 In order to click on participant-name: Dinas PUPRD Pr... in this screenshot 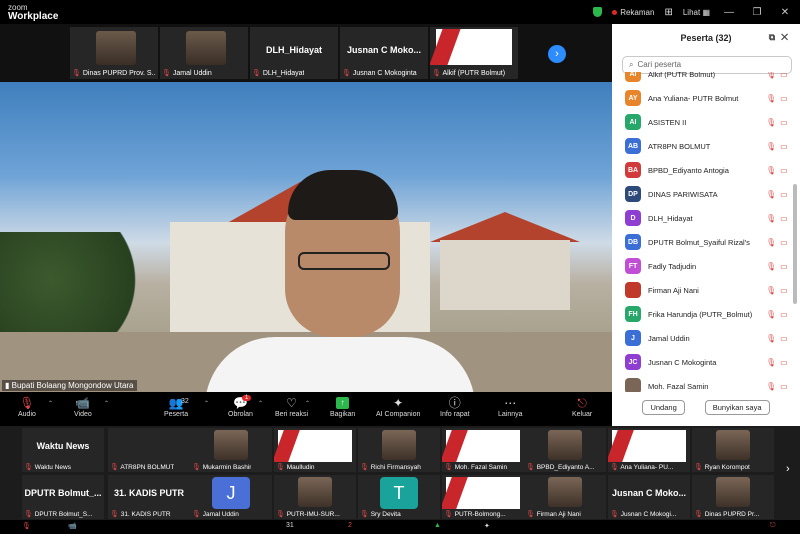, I will do `click(732, 514)`.